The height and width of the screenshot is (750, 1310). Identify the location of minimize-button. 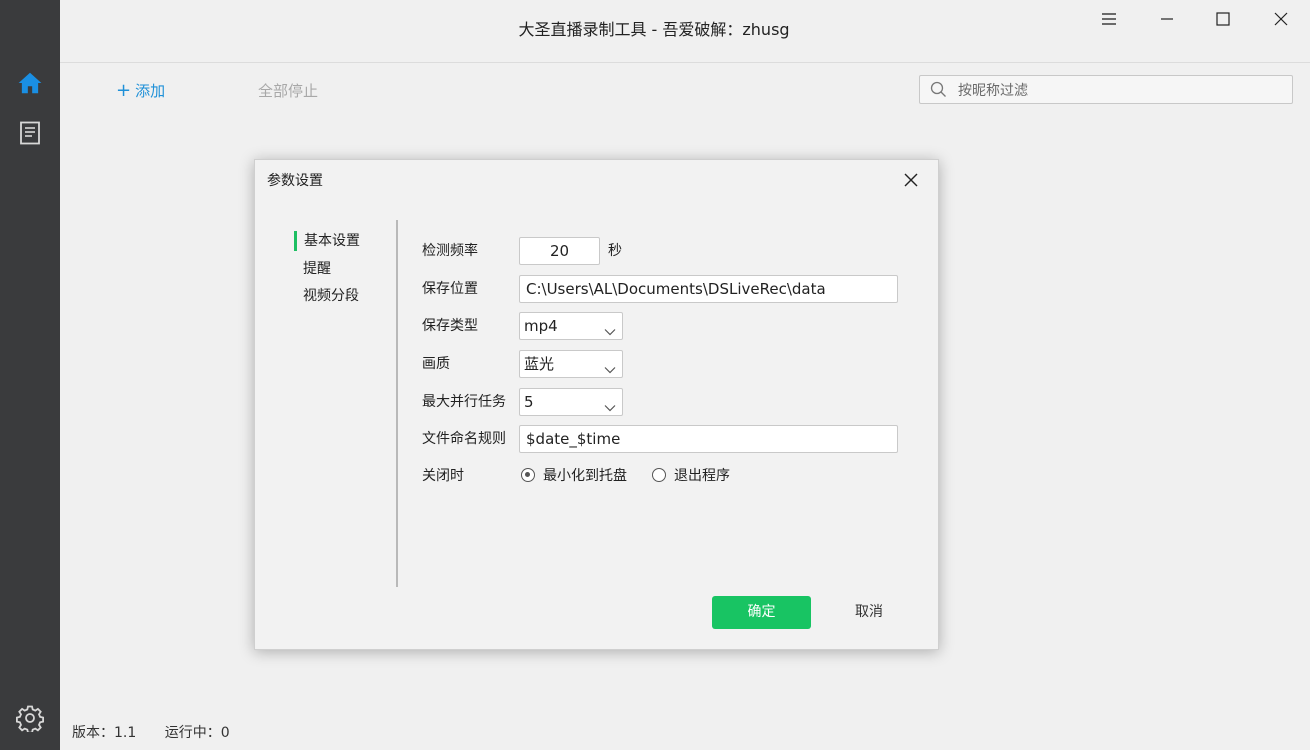
(1167, 20).